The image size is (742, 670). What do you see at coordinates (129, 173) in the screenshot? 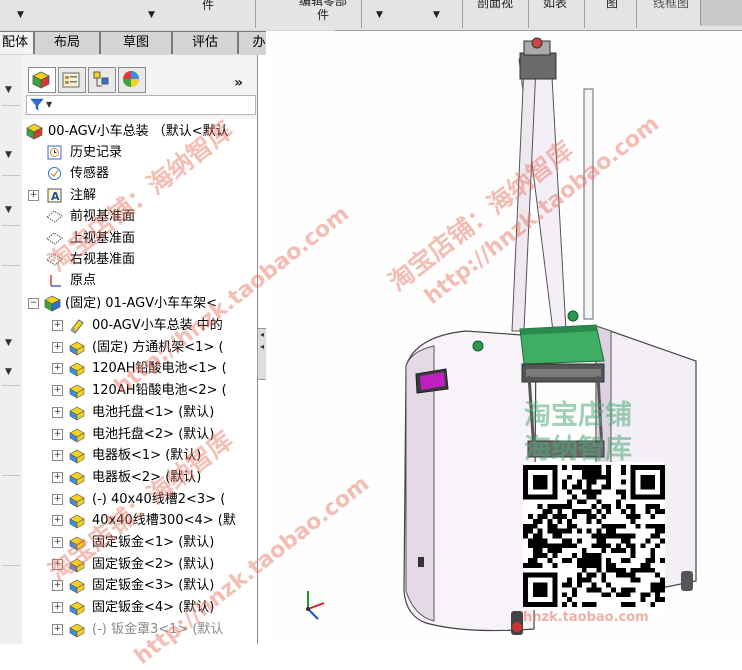
I see `tree-item: 传感器` at bounding box center [129, 173].